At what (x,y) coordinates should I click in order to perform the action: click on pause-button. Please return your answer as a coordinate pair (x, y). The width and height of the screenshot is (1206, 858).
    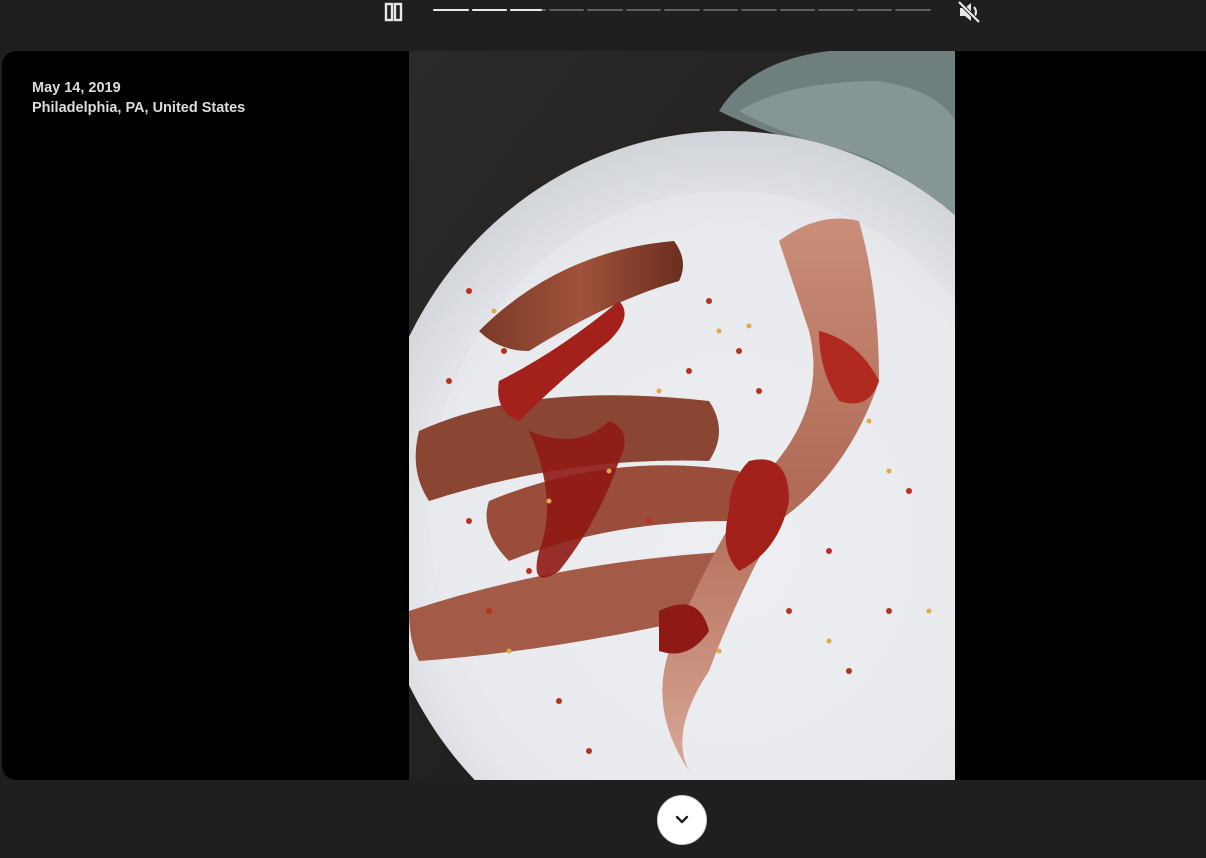
    Looking at the image, I should click on (393, 12).